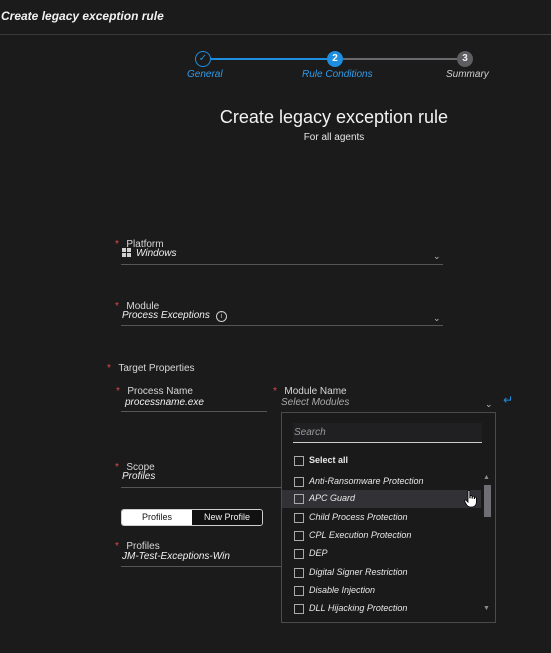 The width and height of the screenshot is (551, 653). Describe the element at coordinates (337, 74) in the screenshot. I see `step-label-rule-conditions: Rule Conditions` at that location.